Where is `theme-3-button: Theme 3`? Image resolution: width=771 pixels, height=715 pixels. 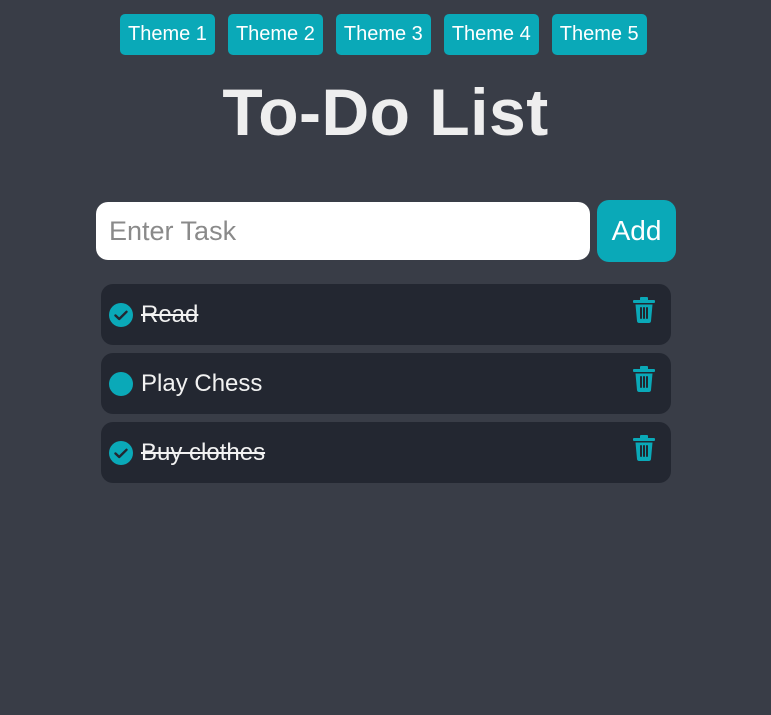 theme-3-button: Theme 3 is located at coordinates (383, 34).